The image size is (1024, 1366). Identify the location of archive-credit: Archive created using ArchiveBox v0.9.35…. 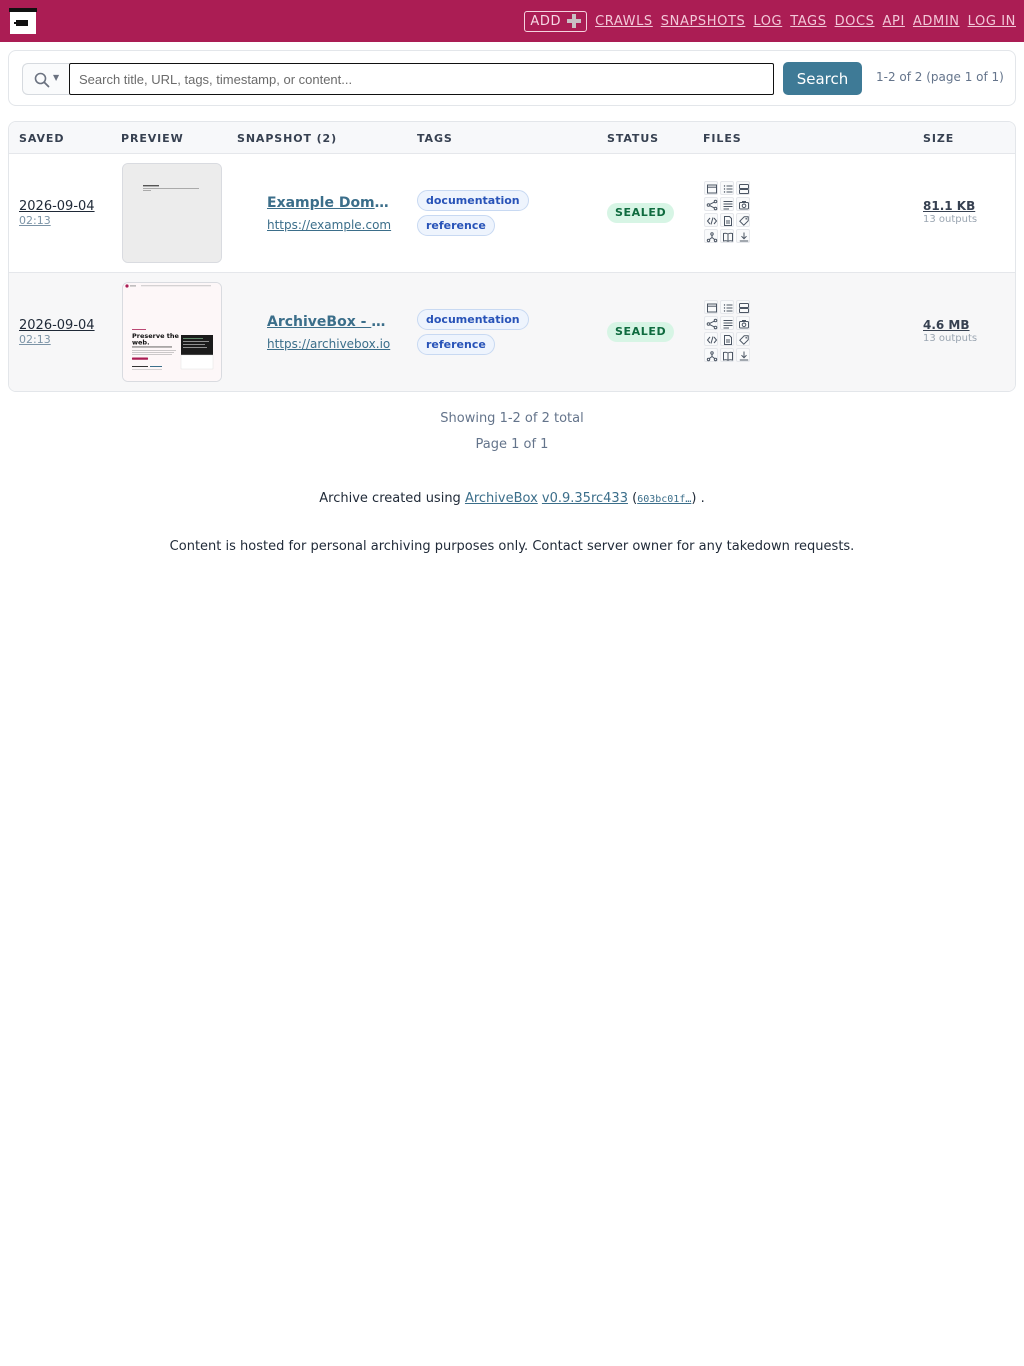
(512, 498).